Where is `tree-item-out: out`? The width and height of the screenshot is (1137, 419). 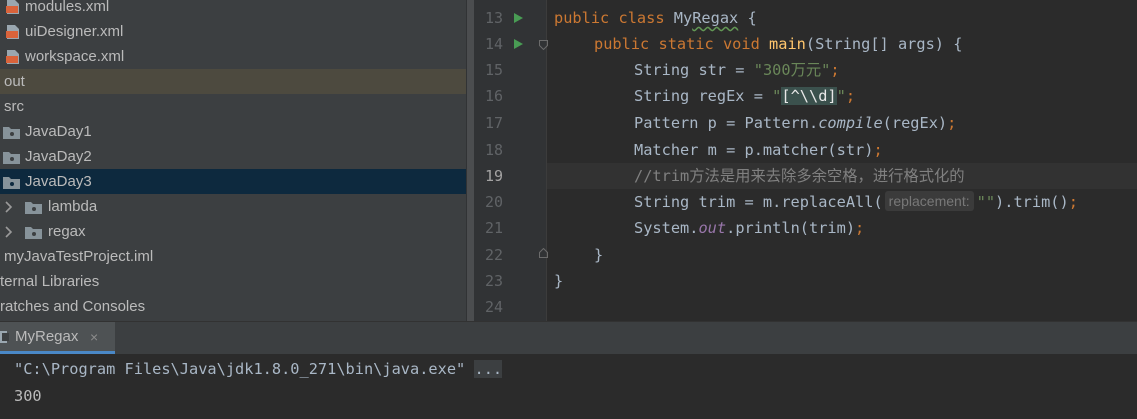 tree-item-out: out is located at coordinates (233, 81).